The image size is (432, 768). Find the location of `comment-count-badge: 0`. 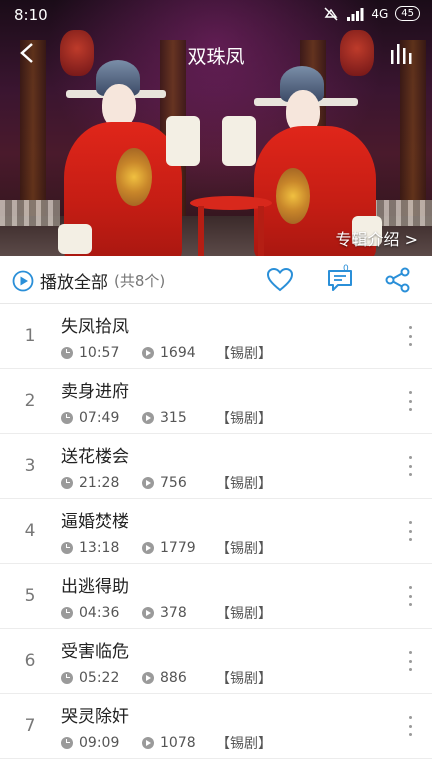

comment-count-badge: 0 is located at coordinates (346, 269).